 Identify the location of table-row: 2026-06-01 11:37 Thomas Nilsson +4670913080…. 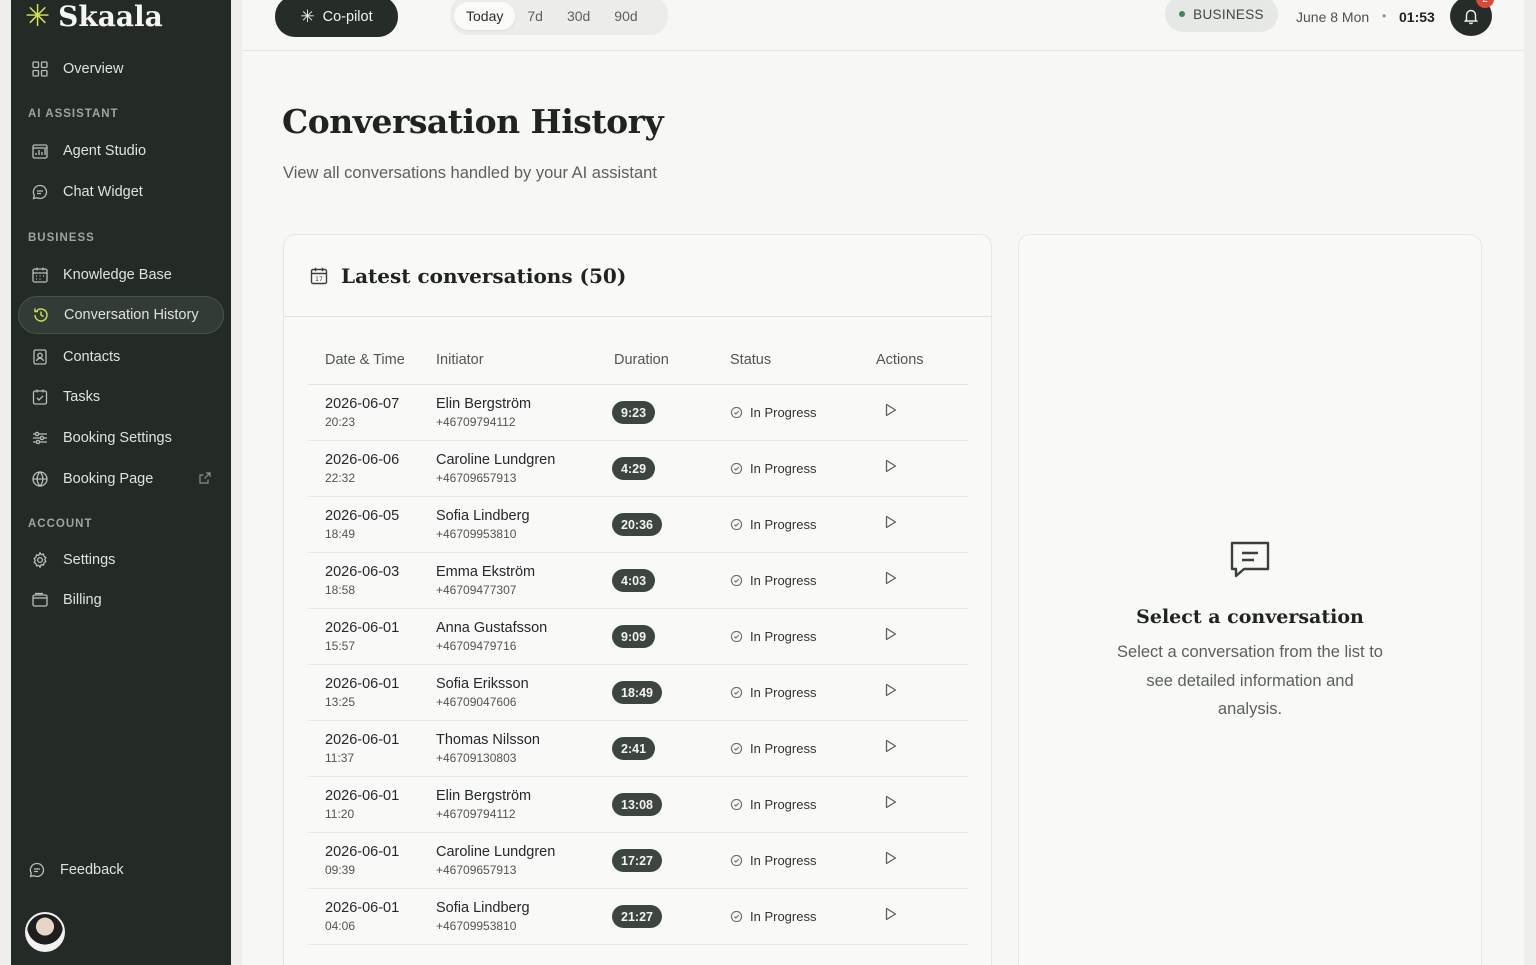
(638, 749).